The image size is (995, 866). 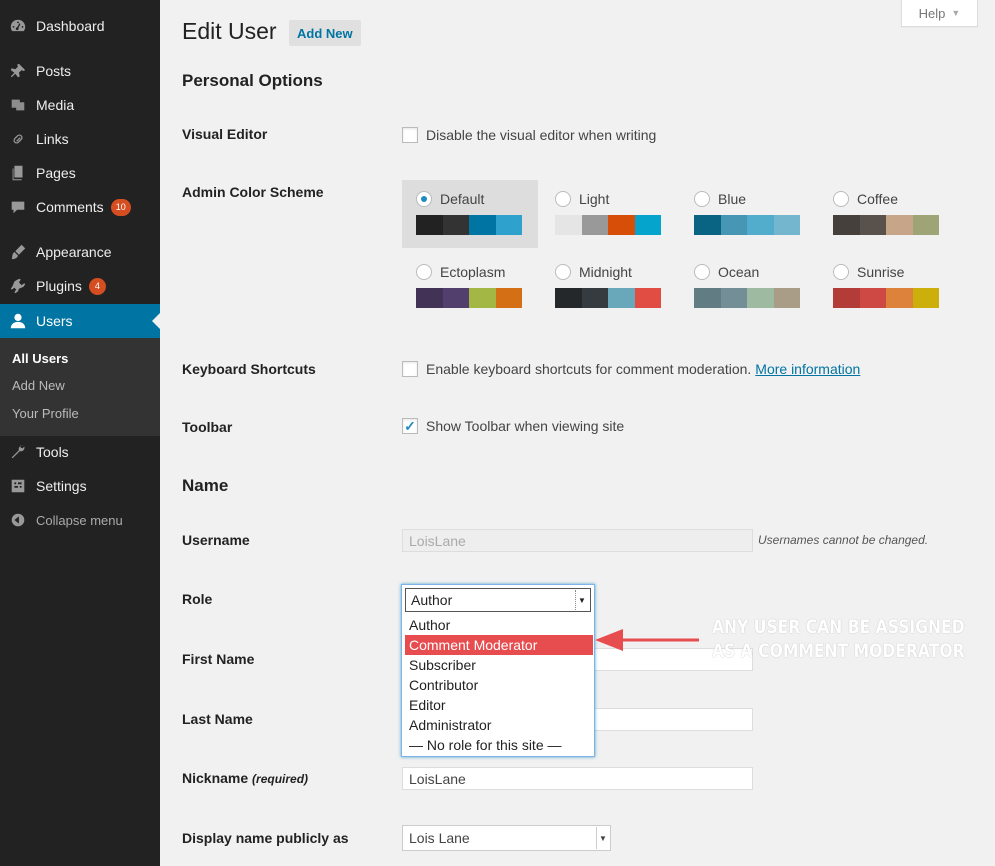 What do you see at coordinates (54, 71) in the screenshot?
I see `menu-posts-label: Posts` at bounding box center [54, 71].